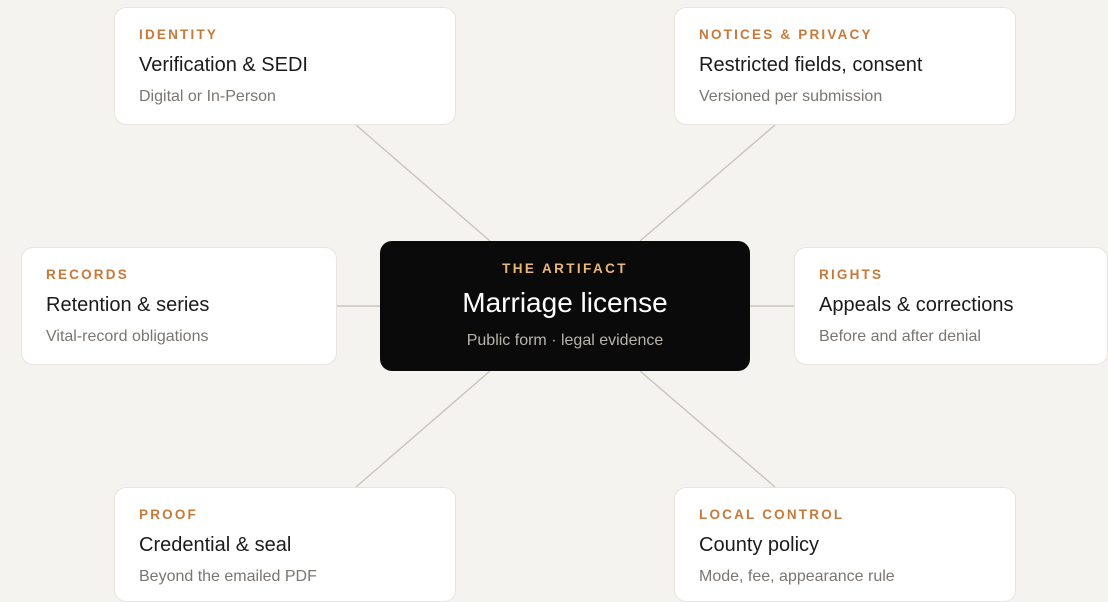  Describe the element at coordinates (565, 340) in the screenshot. I see `center-subtitle: Public form · legal evidence` at that location.